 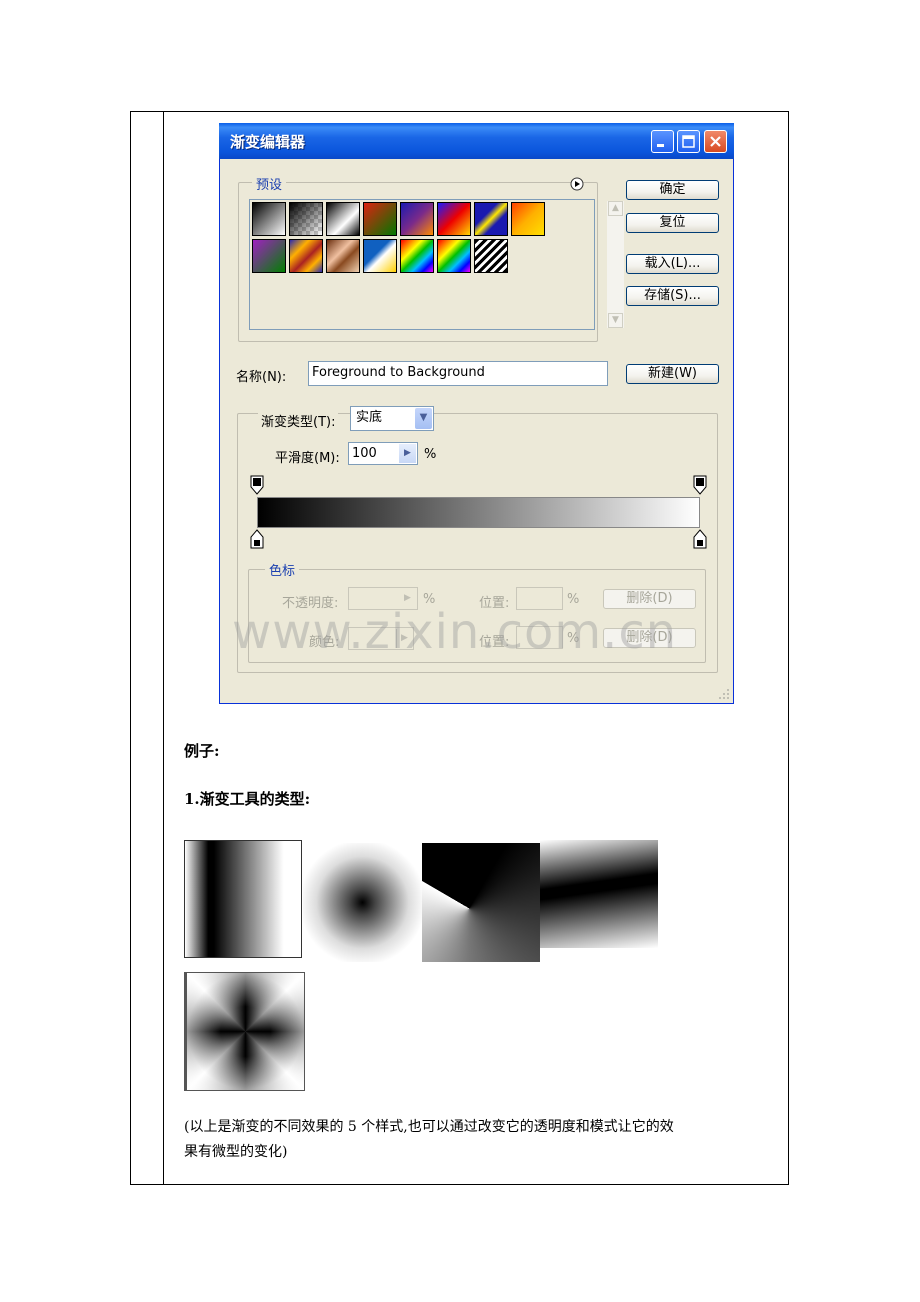 What do you see at coordinates (615, 208) in the screenshot?
I see `scroll-up-icon: ▲` at bounding box center [615, 208].